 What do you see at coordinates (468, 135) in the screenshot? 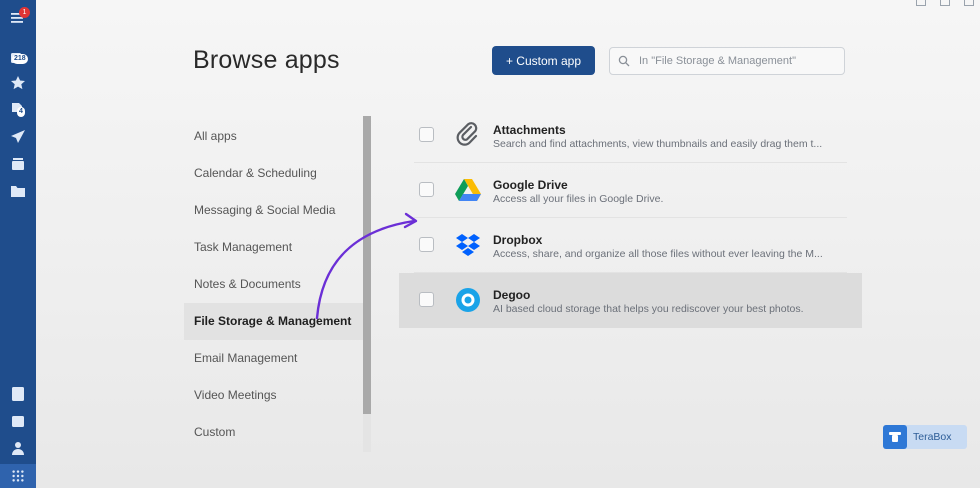
I see `paperclip-icon` at bounding box center [468, 135].